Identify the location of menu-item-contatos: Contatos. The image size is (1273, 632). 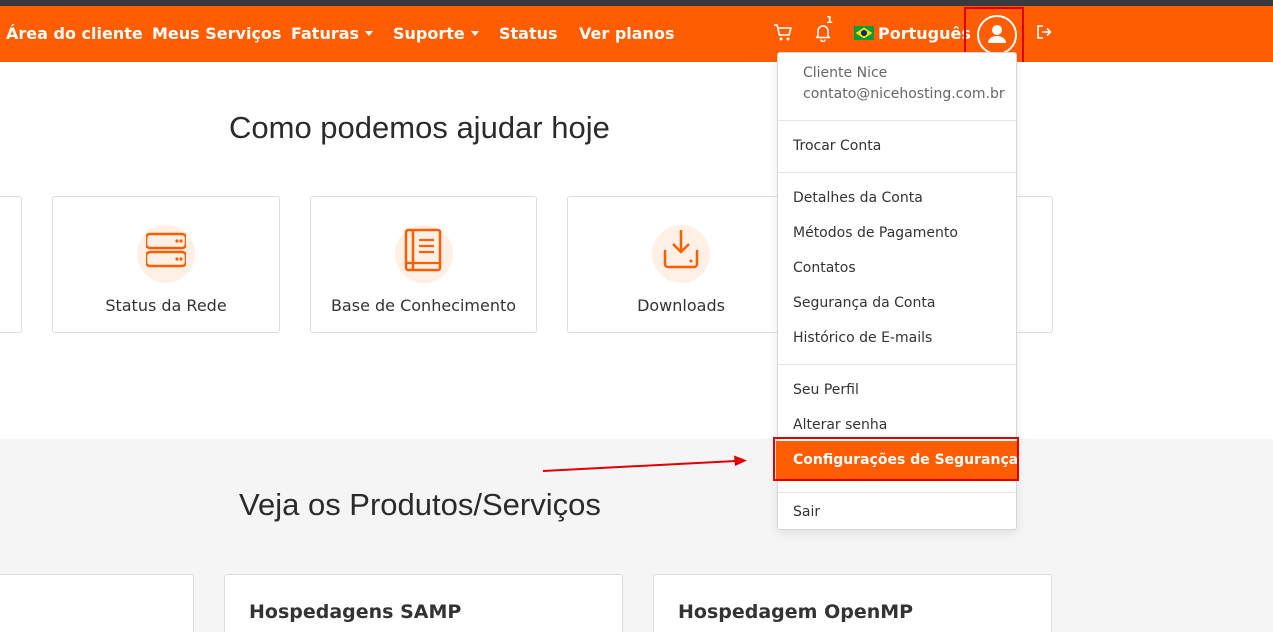
(824, 268).